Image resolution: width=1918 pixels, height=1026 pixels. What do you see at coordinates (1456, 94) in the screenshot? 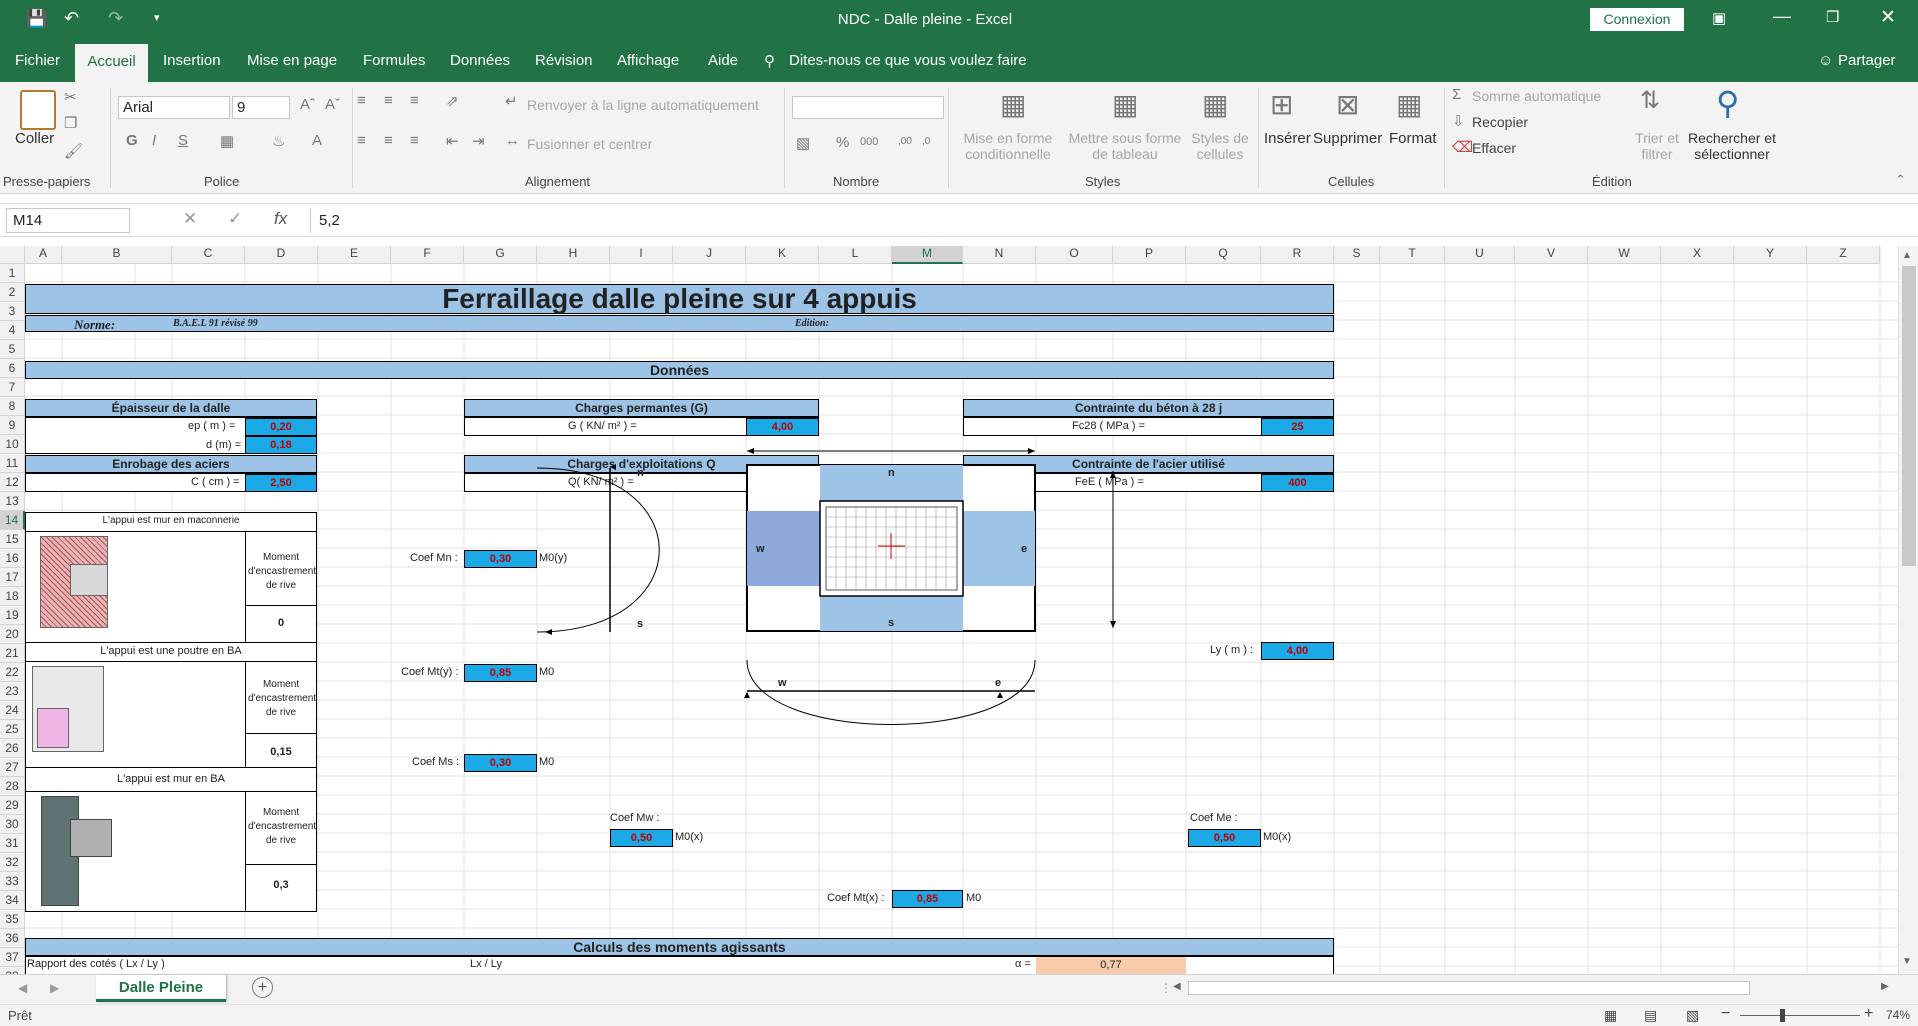
I see `autosum-icon: Σ` at bounding box center [1456, 94].